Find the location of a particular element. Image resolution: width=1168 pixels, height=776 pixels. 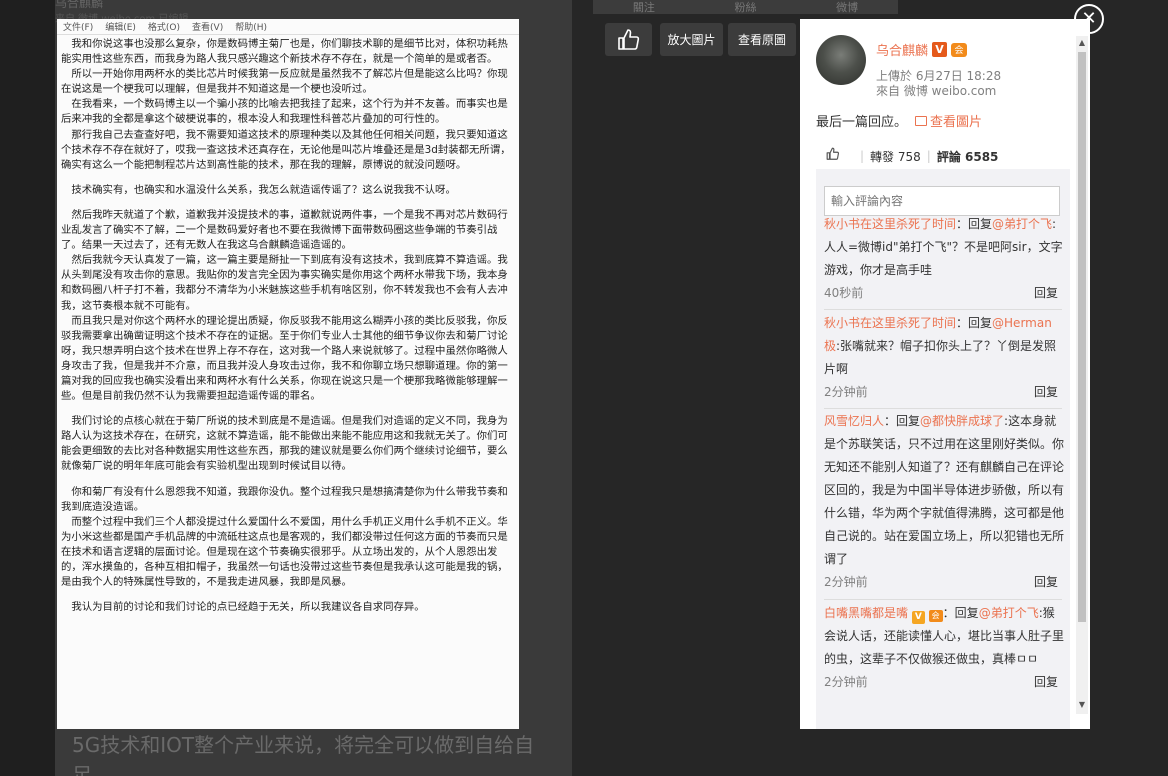

menu-help: 帮助(H) is located at coordinates (251, 28).